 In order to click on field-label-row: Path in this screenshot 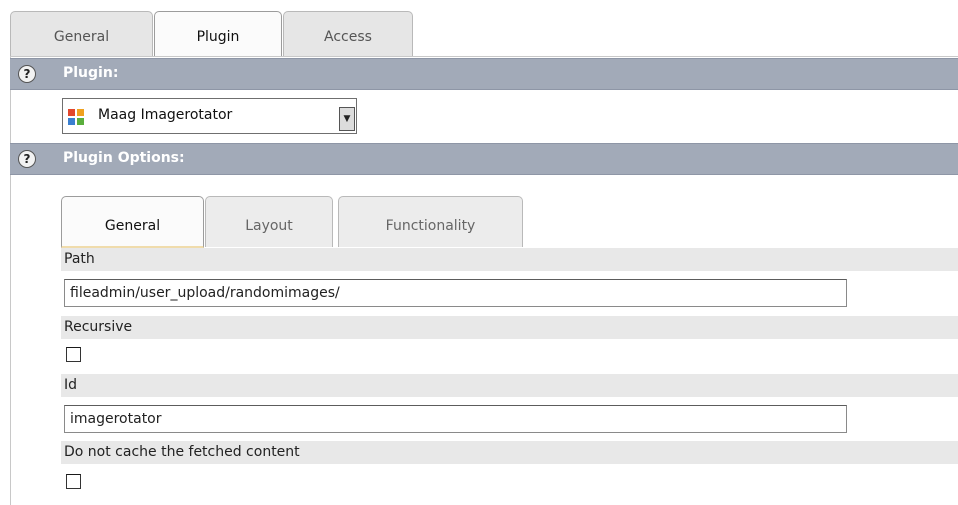, I will do `click(509, 259)`.